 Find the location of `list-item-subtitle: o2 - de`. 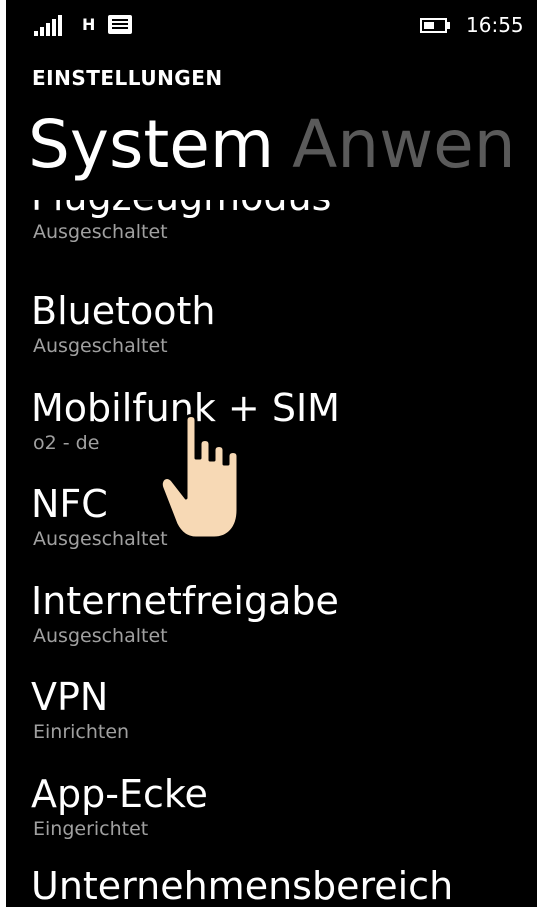

list-item-subtitle: o2 - de is located at coordinates (66, 443).